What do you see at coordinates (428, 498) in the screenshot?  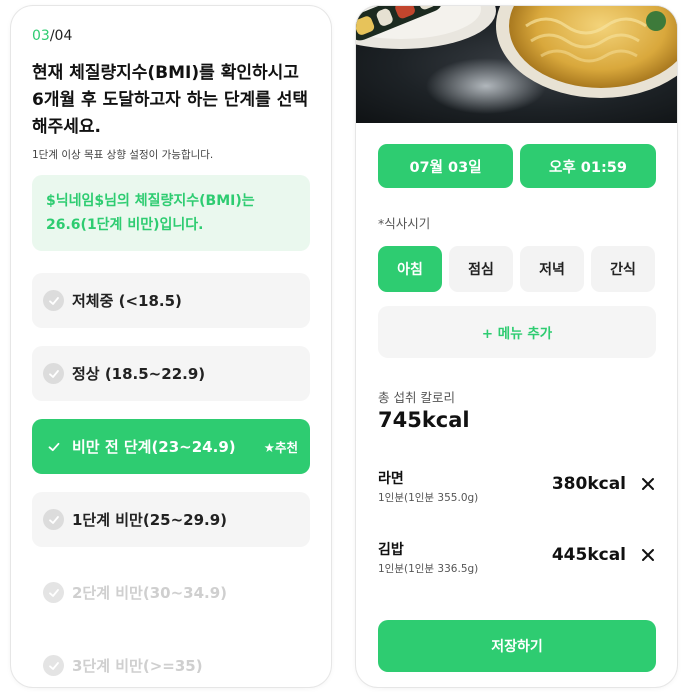 I see `food-portion: 1인분(1인분 355.0g)` at bounding box center [428, 498].